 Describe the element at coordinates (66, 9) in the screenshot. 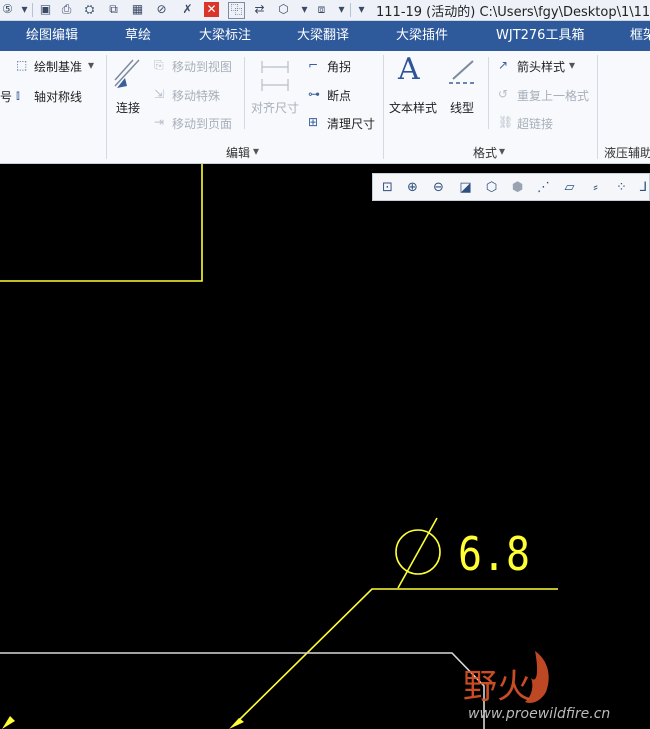

I see `print-icon: ⎙` at that location.